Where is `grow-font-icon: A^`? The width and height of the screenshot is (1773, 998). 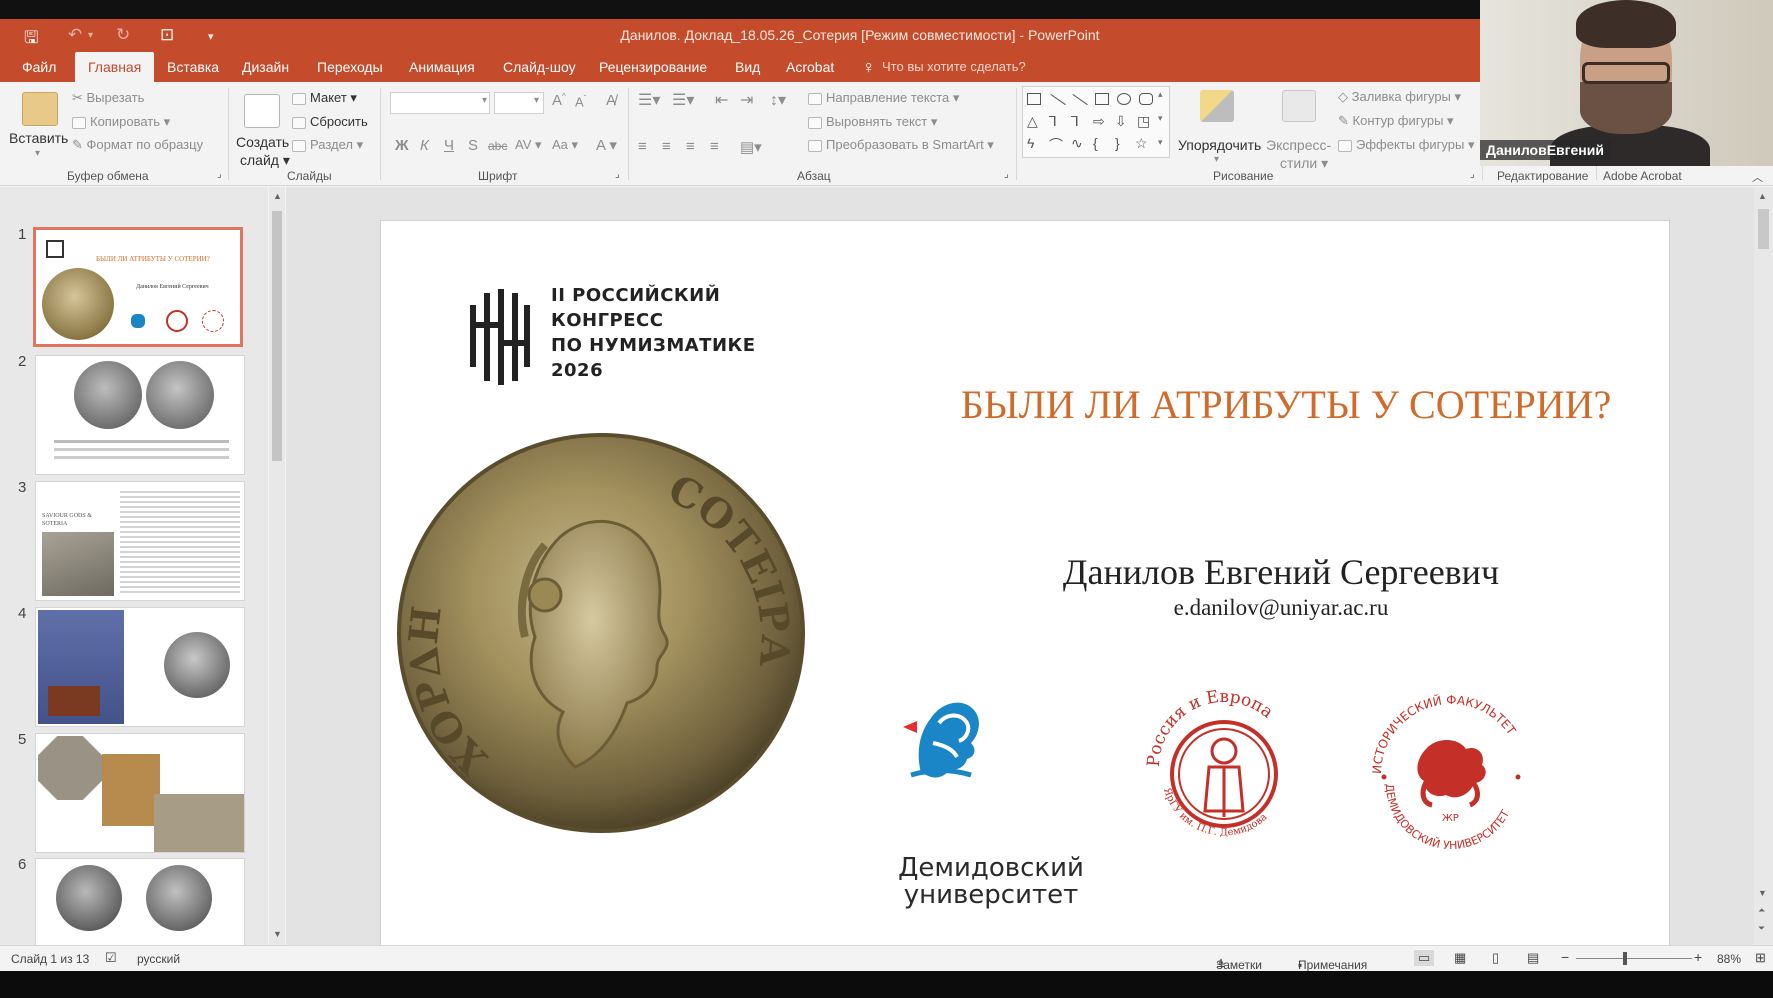
grow-font-icon: A^ is located at coordinates (559, 100).